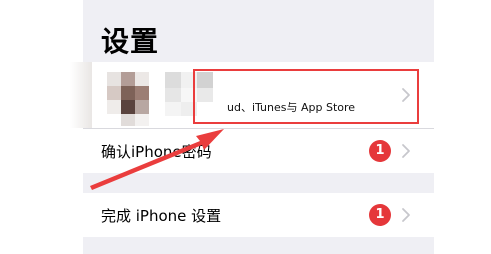  I want to click on confirm-iphone-password-row: 确认iPhone密码 1, so click(258, 151).